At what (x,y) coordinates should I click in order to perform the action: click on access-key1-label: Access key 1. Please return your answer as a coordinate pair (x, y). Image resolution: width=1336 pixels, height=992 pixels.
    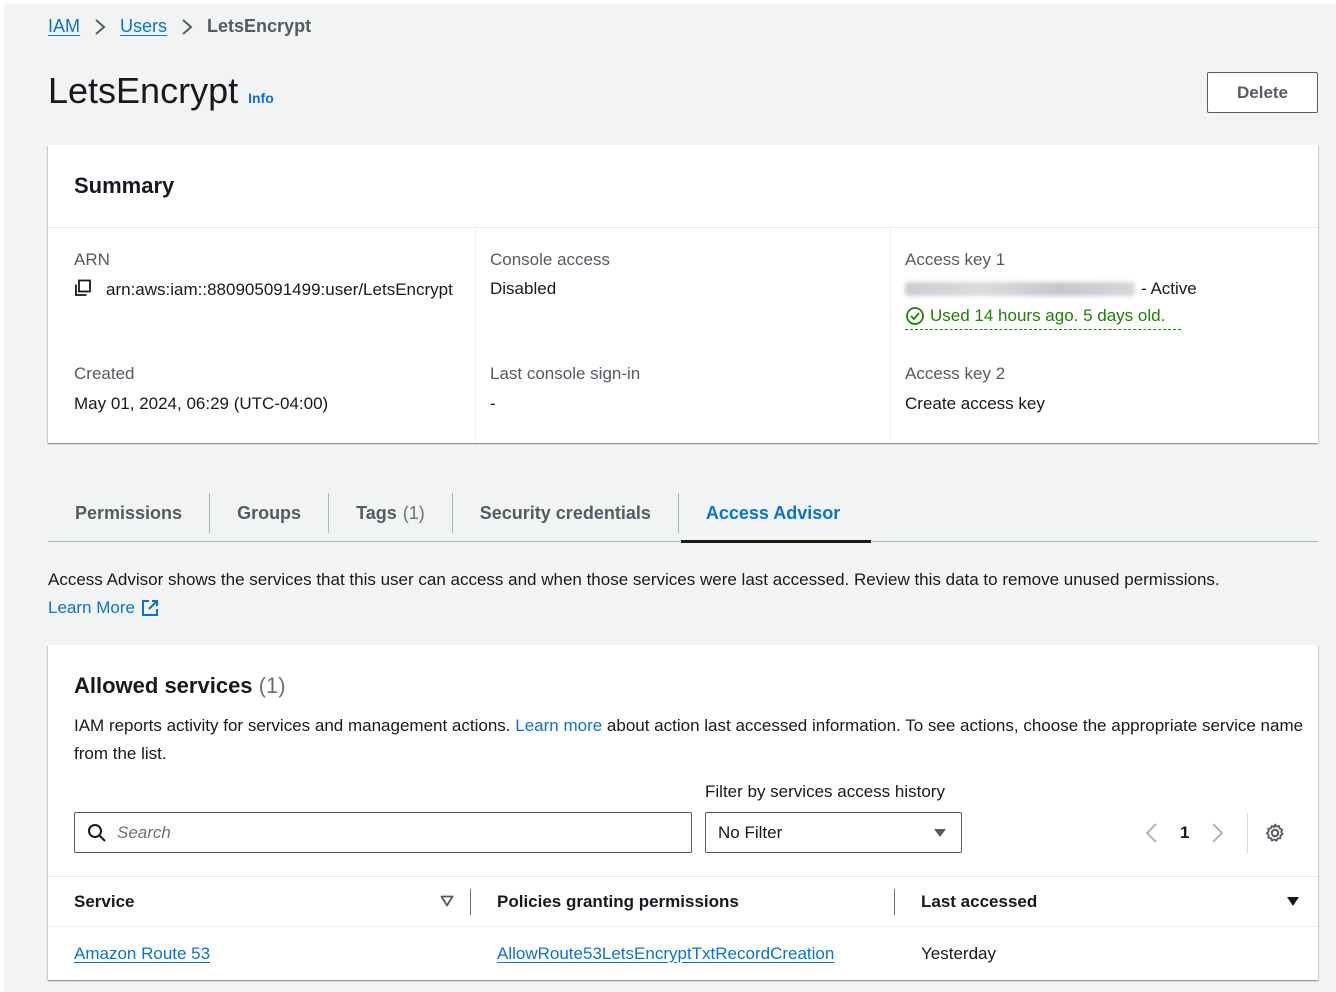
    Looking at the image, I should click on (955, 259).